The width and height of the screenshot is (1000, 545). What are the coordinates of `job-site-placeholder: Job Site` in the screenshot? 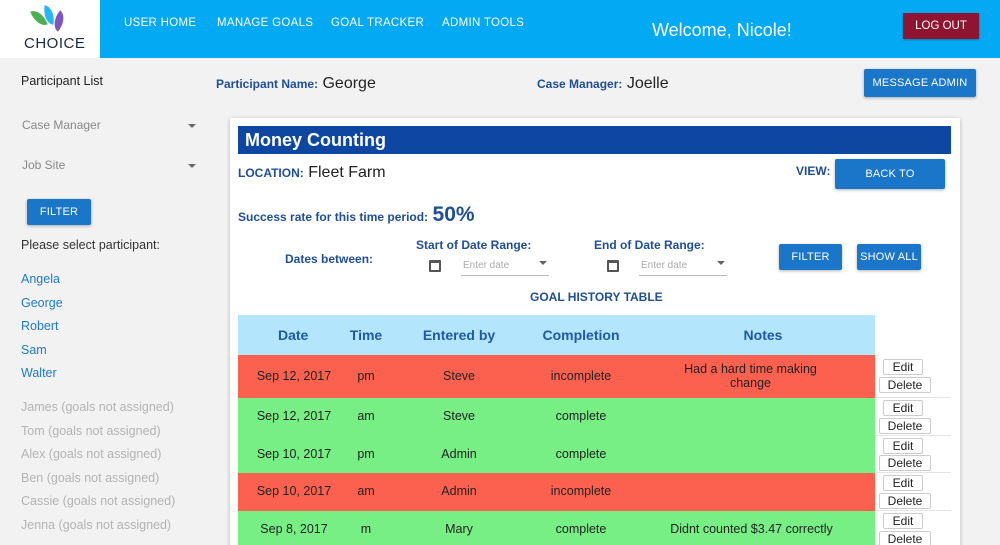 It's located at (44, 165).